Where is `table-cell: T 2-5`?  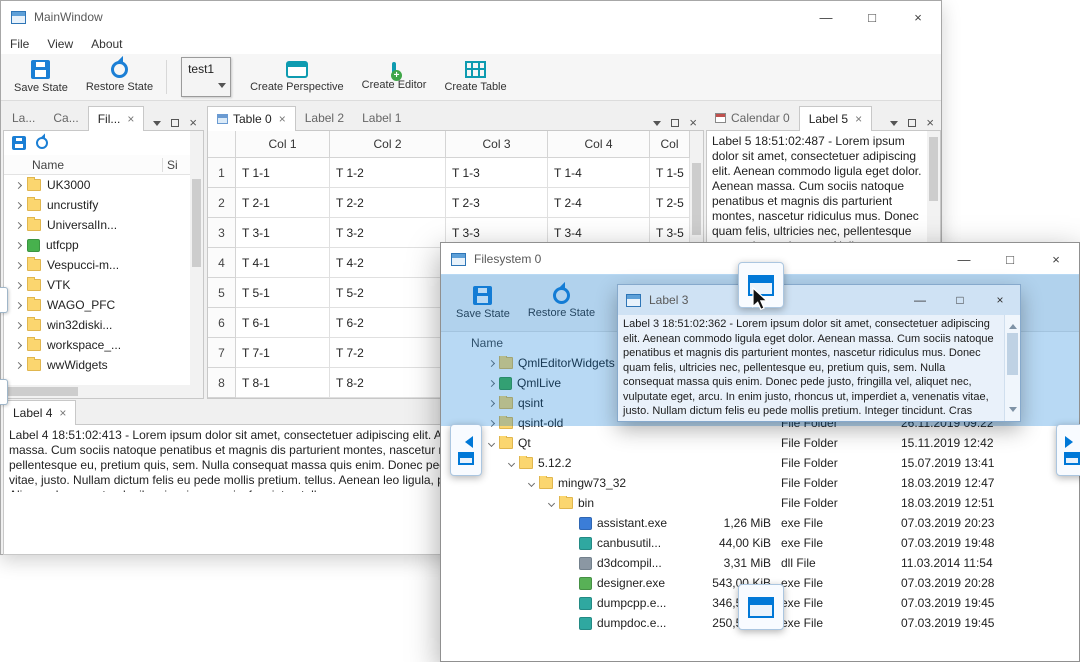 table-cell: T 2-5 is located at coordinates (670, 203).